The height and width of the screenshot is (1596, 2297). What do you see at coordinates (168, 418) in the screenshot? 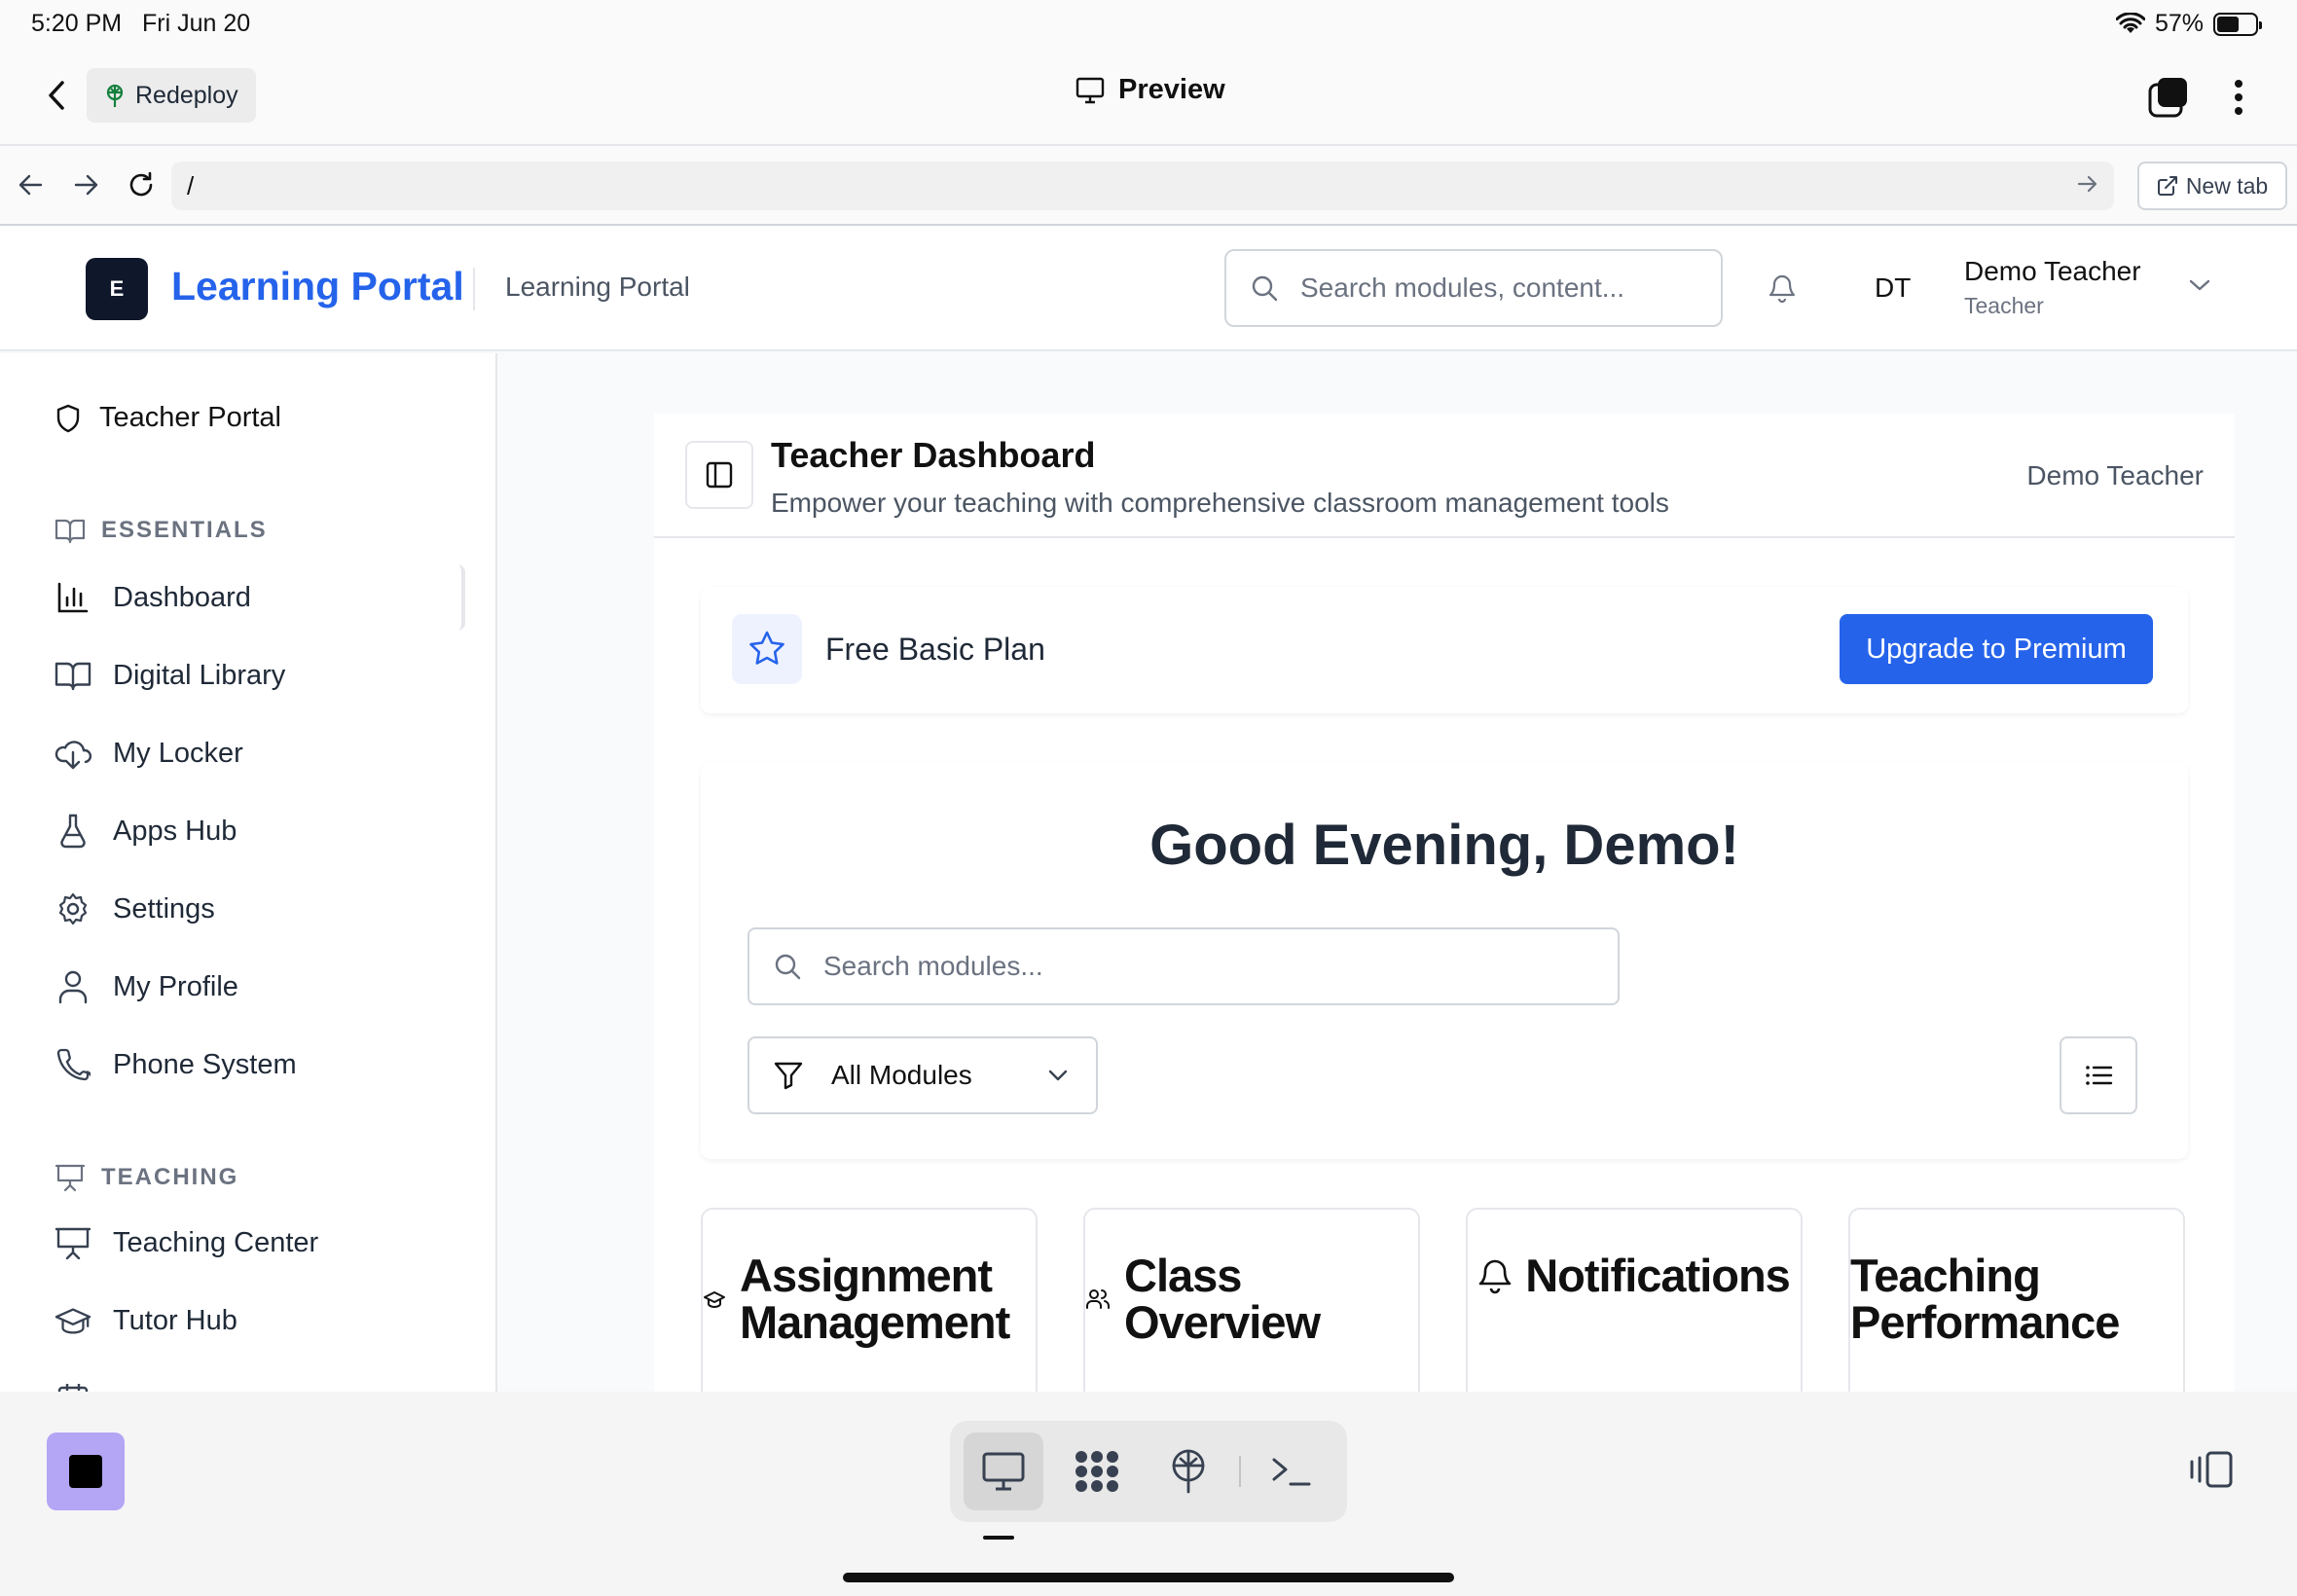
I see `teacher-portal-heading: Teacher Portal` at bounding box center [168, 418].